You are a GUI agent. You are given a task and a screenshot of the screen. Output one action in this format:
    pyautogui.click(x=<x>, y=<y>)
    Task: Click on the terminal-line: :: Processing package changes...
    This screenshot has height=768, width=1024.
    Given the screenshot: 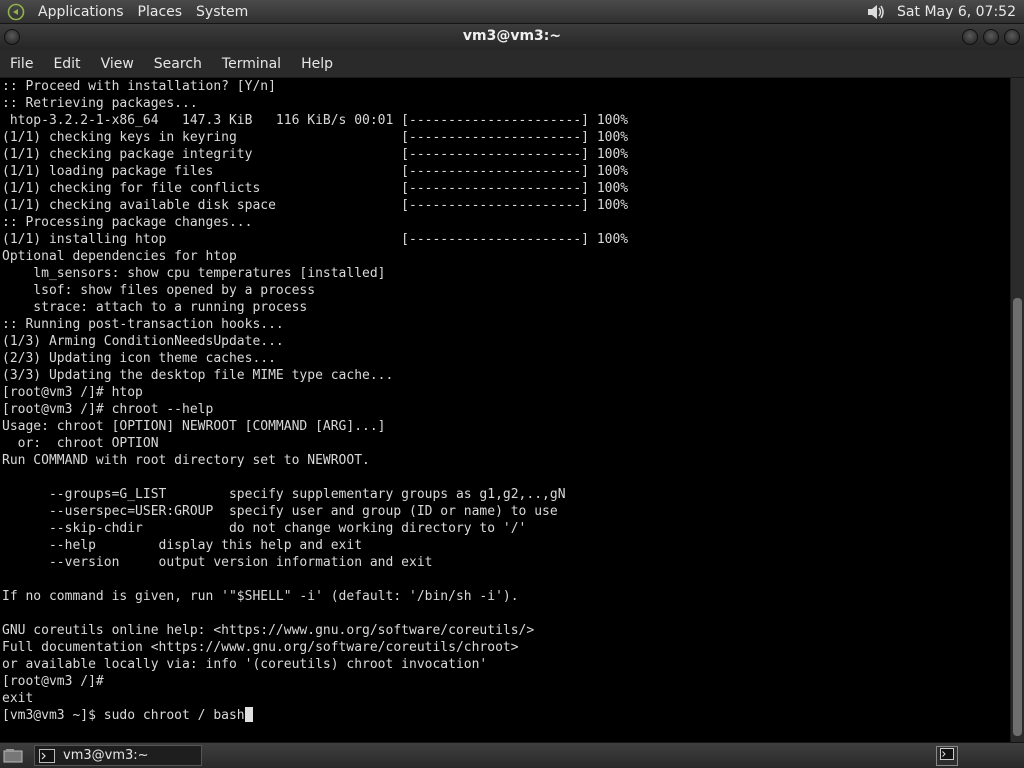 What is the action you would take?
    pyautogui.click(x=127, y=222)
    